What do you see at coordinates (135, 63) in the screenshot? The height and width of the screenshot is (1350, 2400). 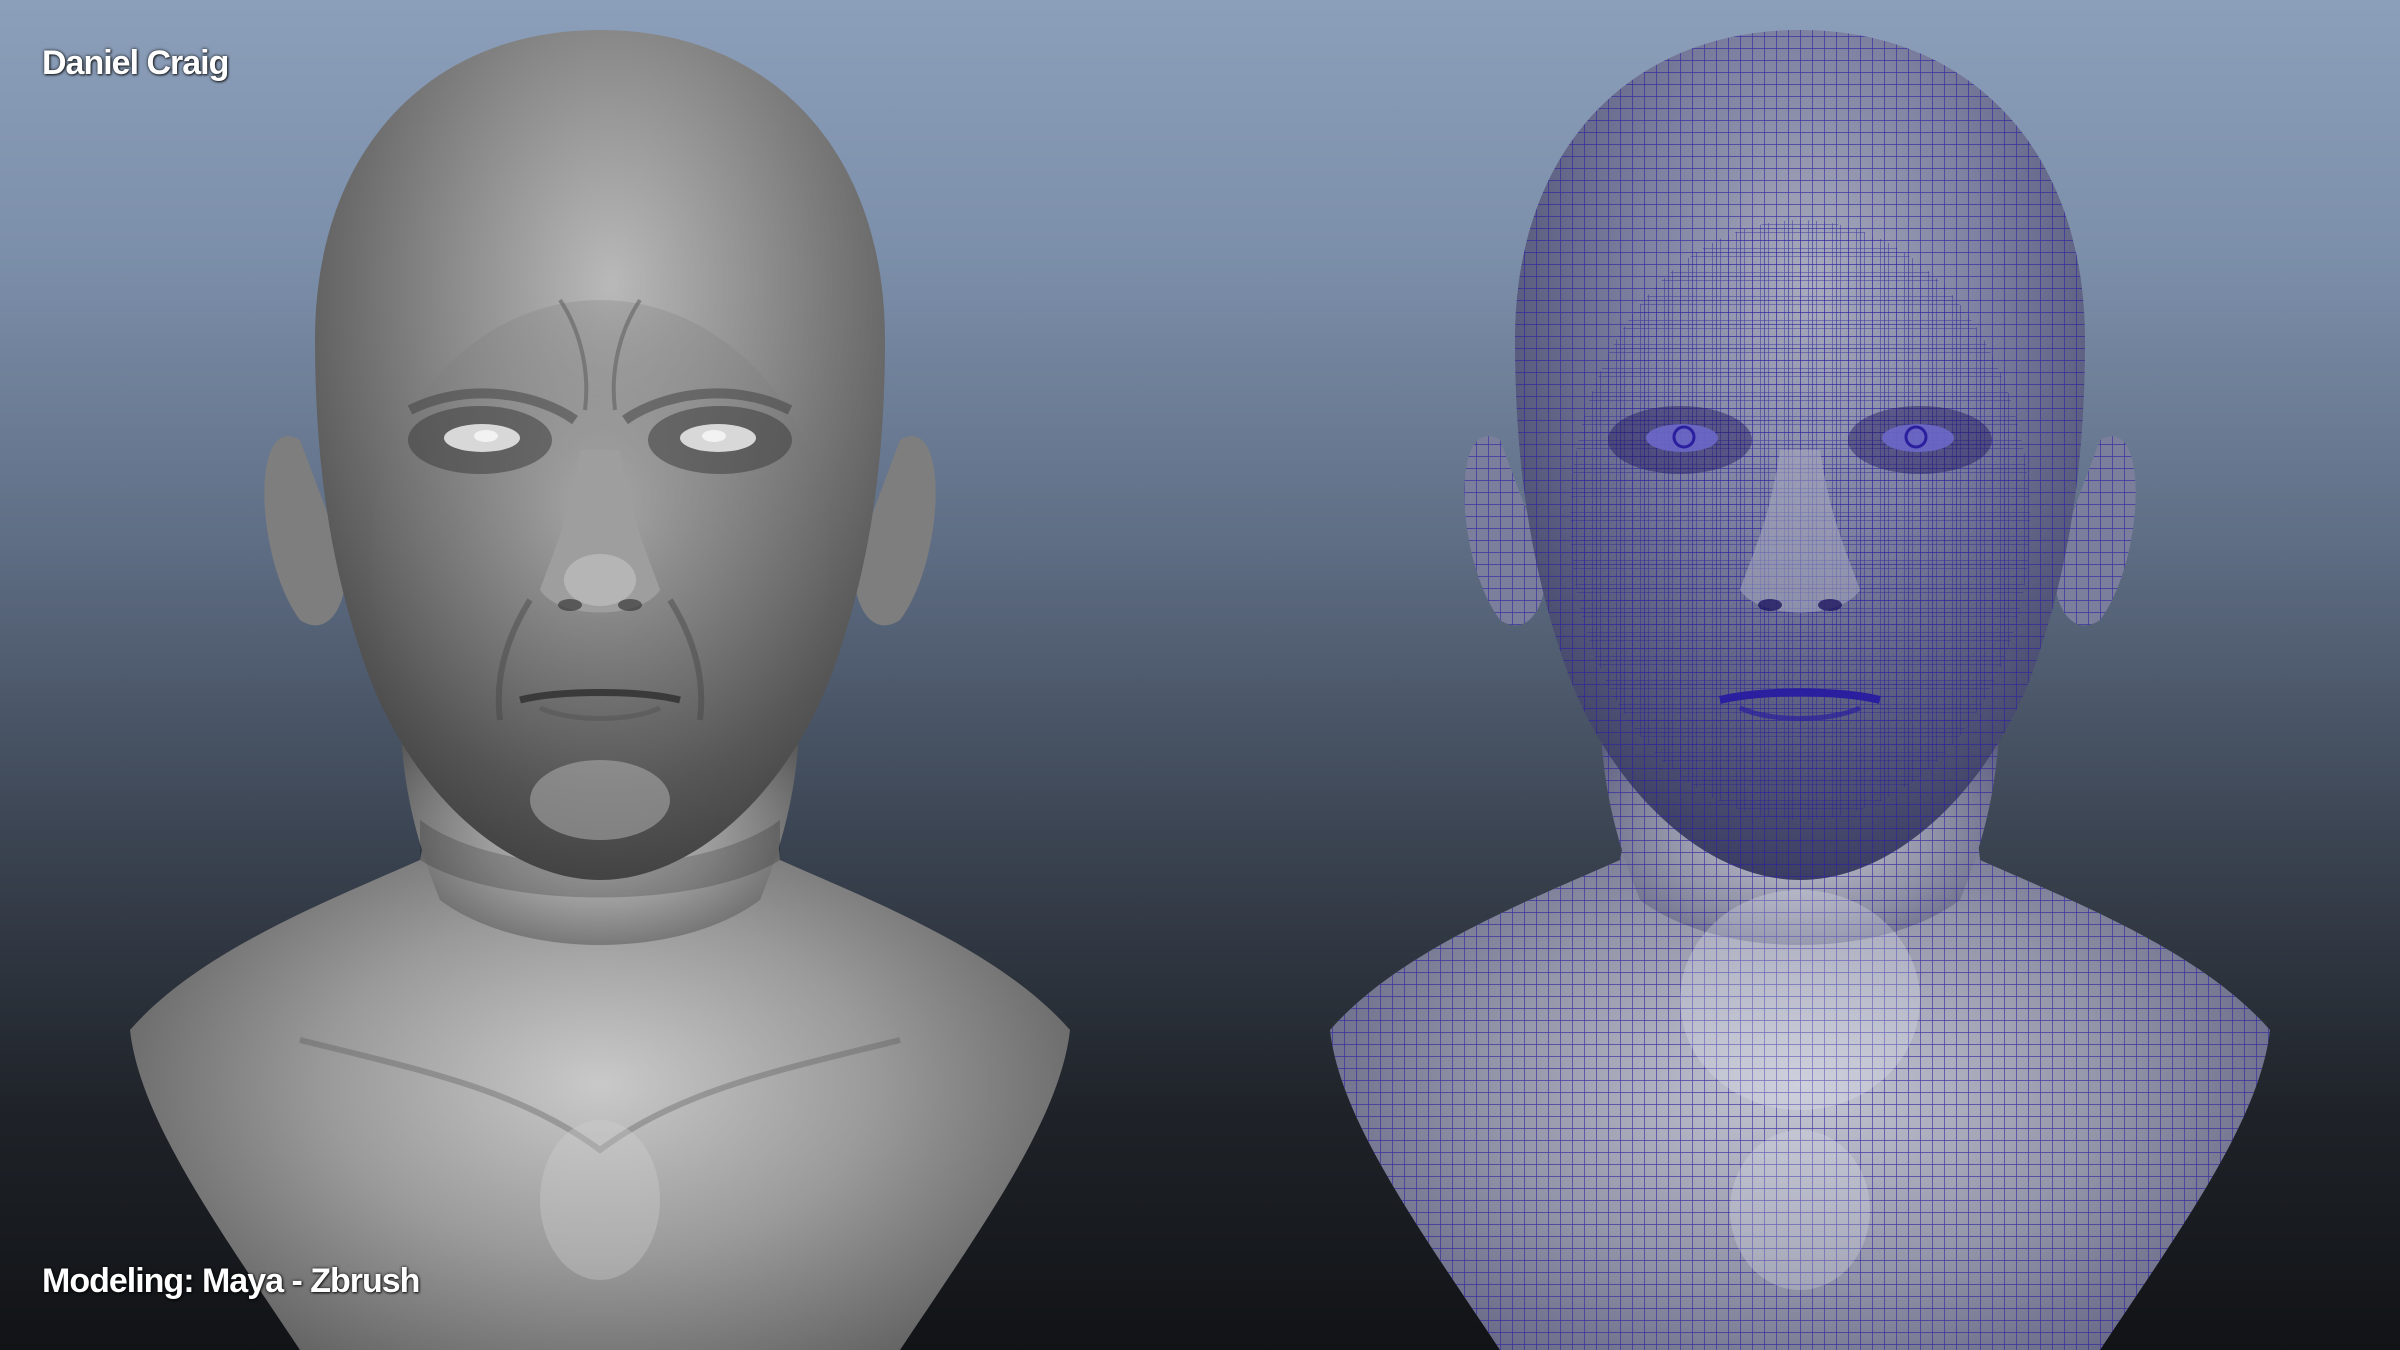 I see `model-name-label: Daniel Craig` at bounding box center [135, 63].